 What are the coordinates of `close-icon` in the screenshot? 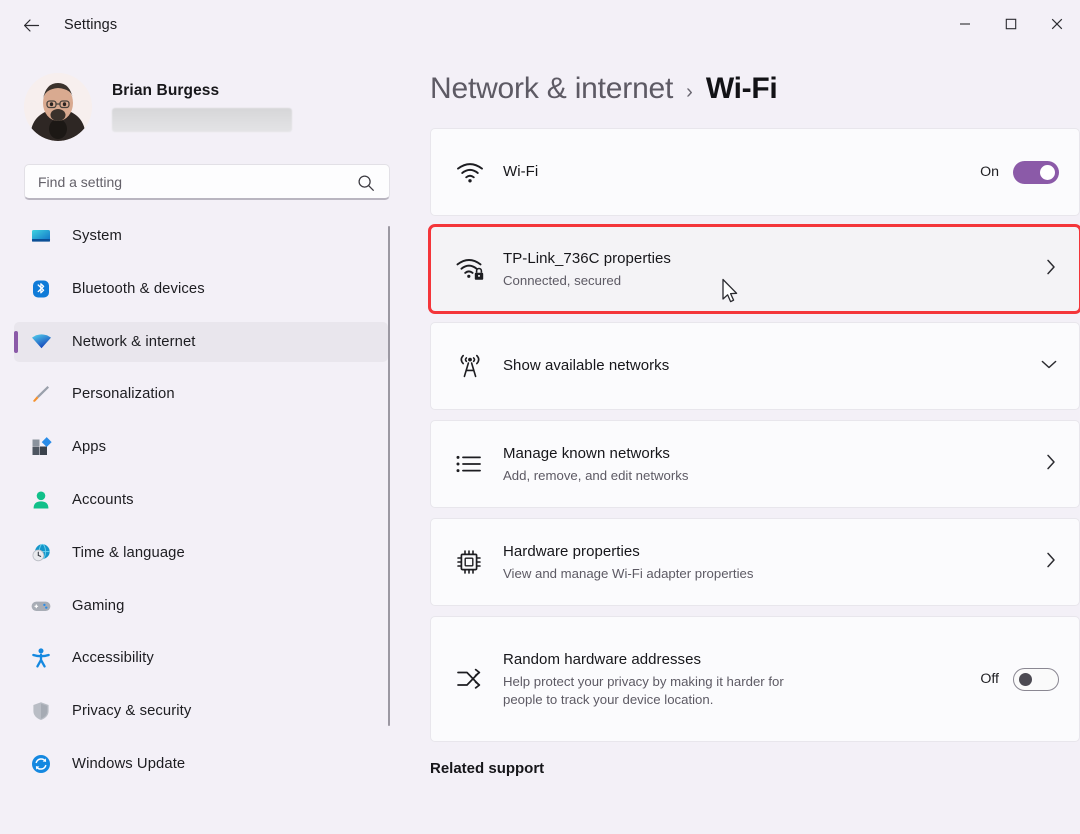 It's located at (1057, 24).